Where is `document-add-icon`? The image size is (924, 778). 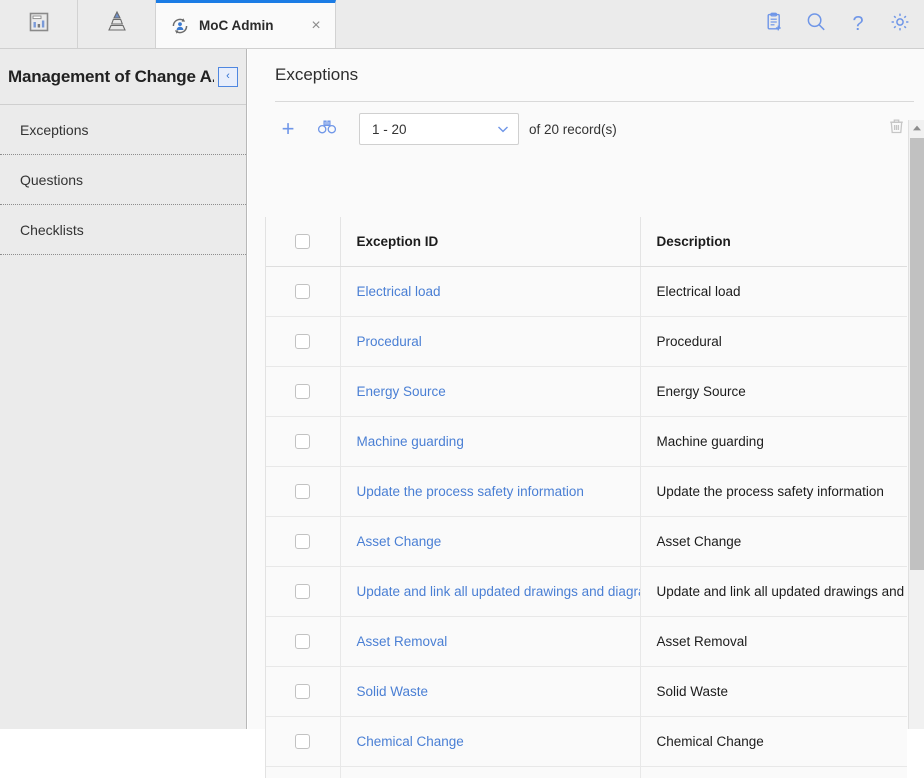
document-add-icon is located at coordinates (774, 24).